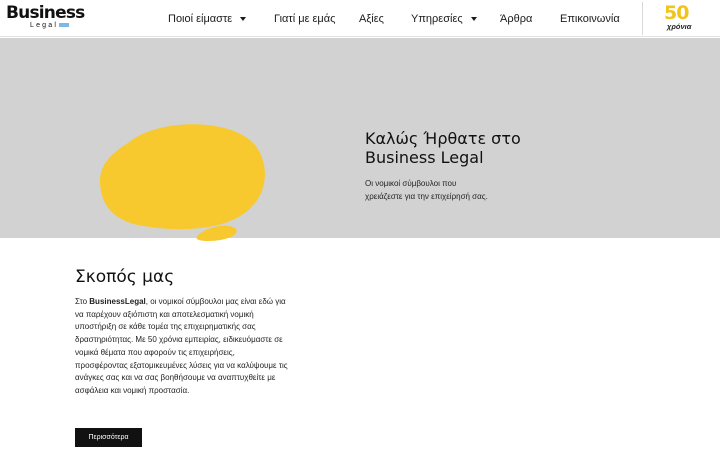 The width and height of the screenshot is (720, 450). Describe the element at coordinates (108, 437) in the screenshot. I see `more-button: Περισσότερα` at that location.